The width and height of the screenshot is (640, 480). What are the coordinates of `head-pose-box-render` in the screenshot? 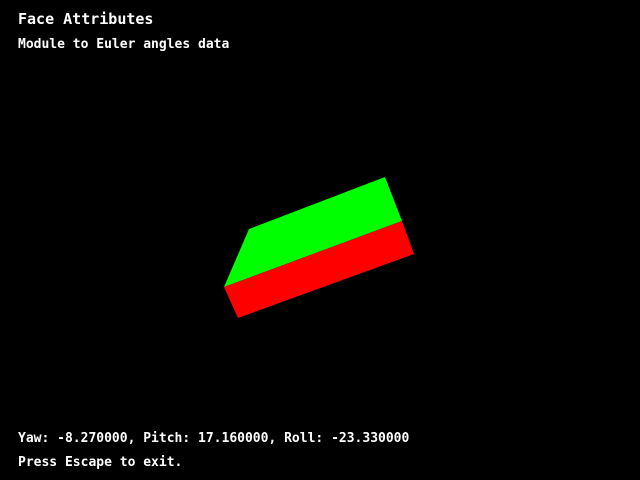 It's located at (319, 247).